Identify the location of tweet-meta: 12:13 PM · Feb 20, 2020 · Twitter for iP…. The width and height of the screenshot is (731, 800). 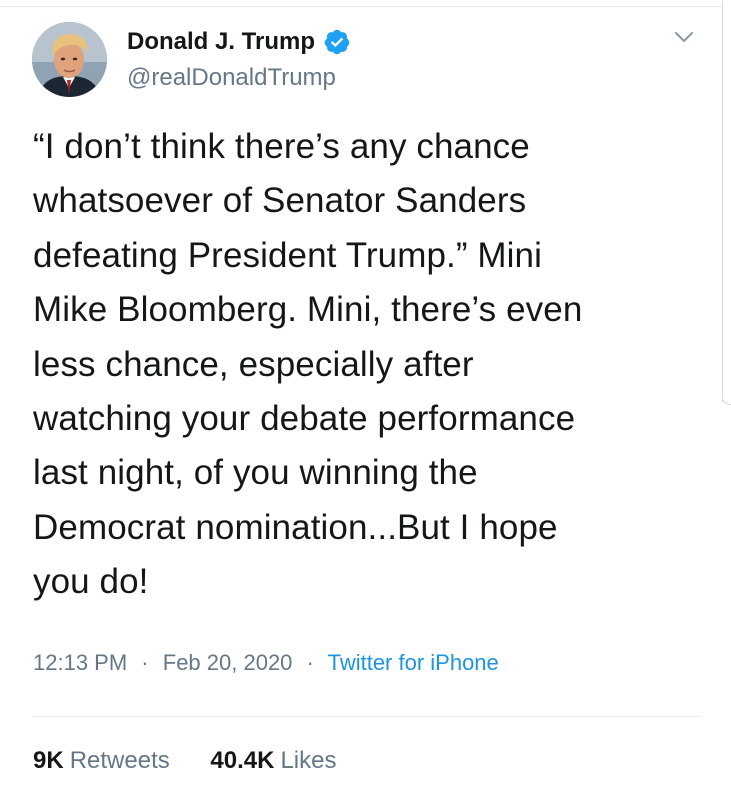
(266, 663).